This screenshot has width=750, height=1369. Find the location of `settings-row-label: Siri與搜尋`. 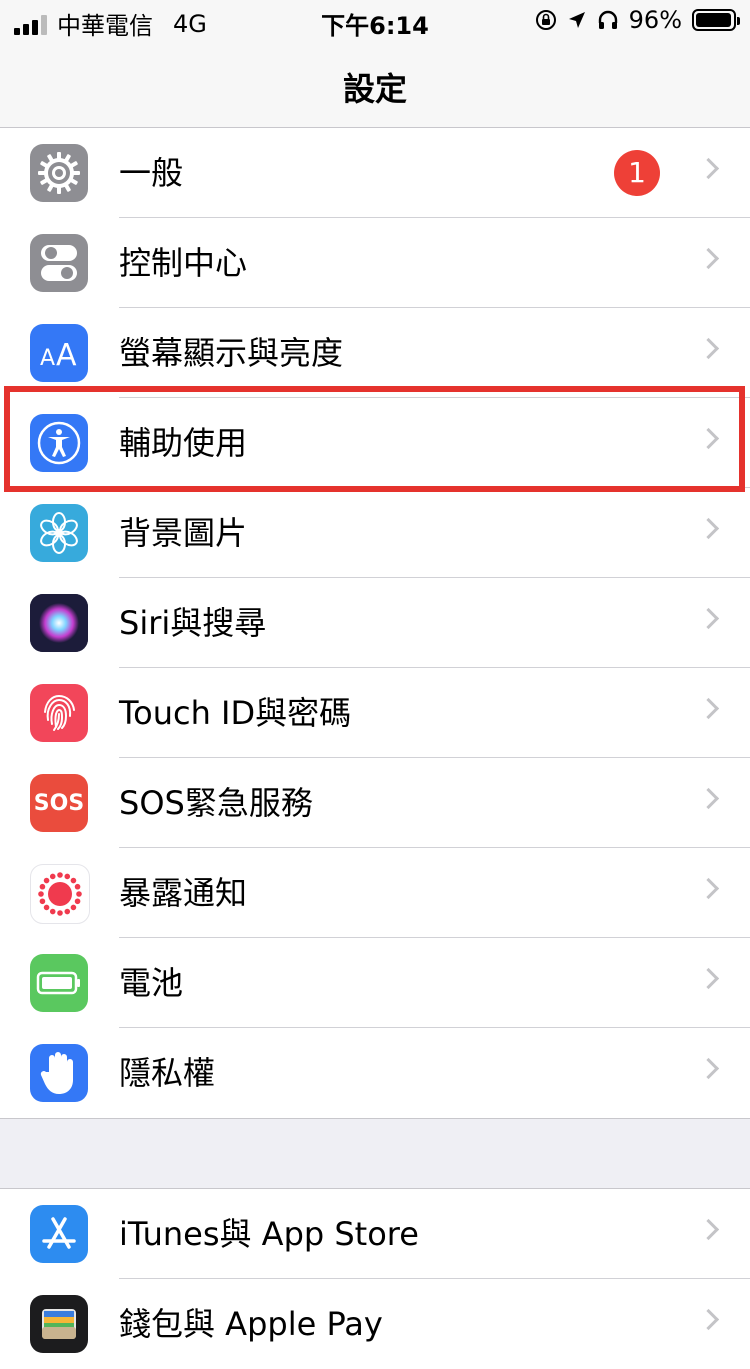

settings-row-label: Siri與搜尋 is located at coordinates (193, 623).